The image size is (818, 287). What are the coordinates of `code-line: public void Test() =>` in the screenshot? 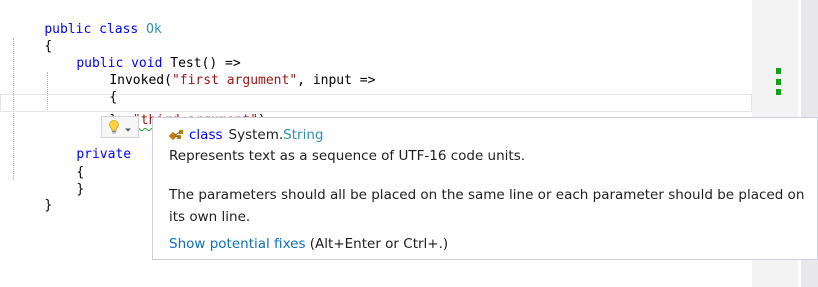 It's located at (142, 54).